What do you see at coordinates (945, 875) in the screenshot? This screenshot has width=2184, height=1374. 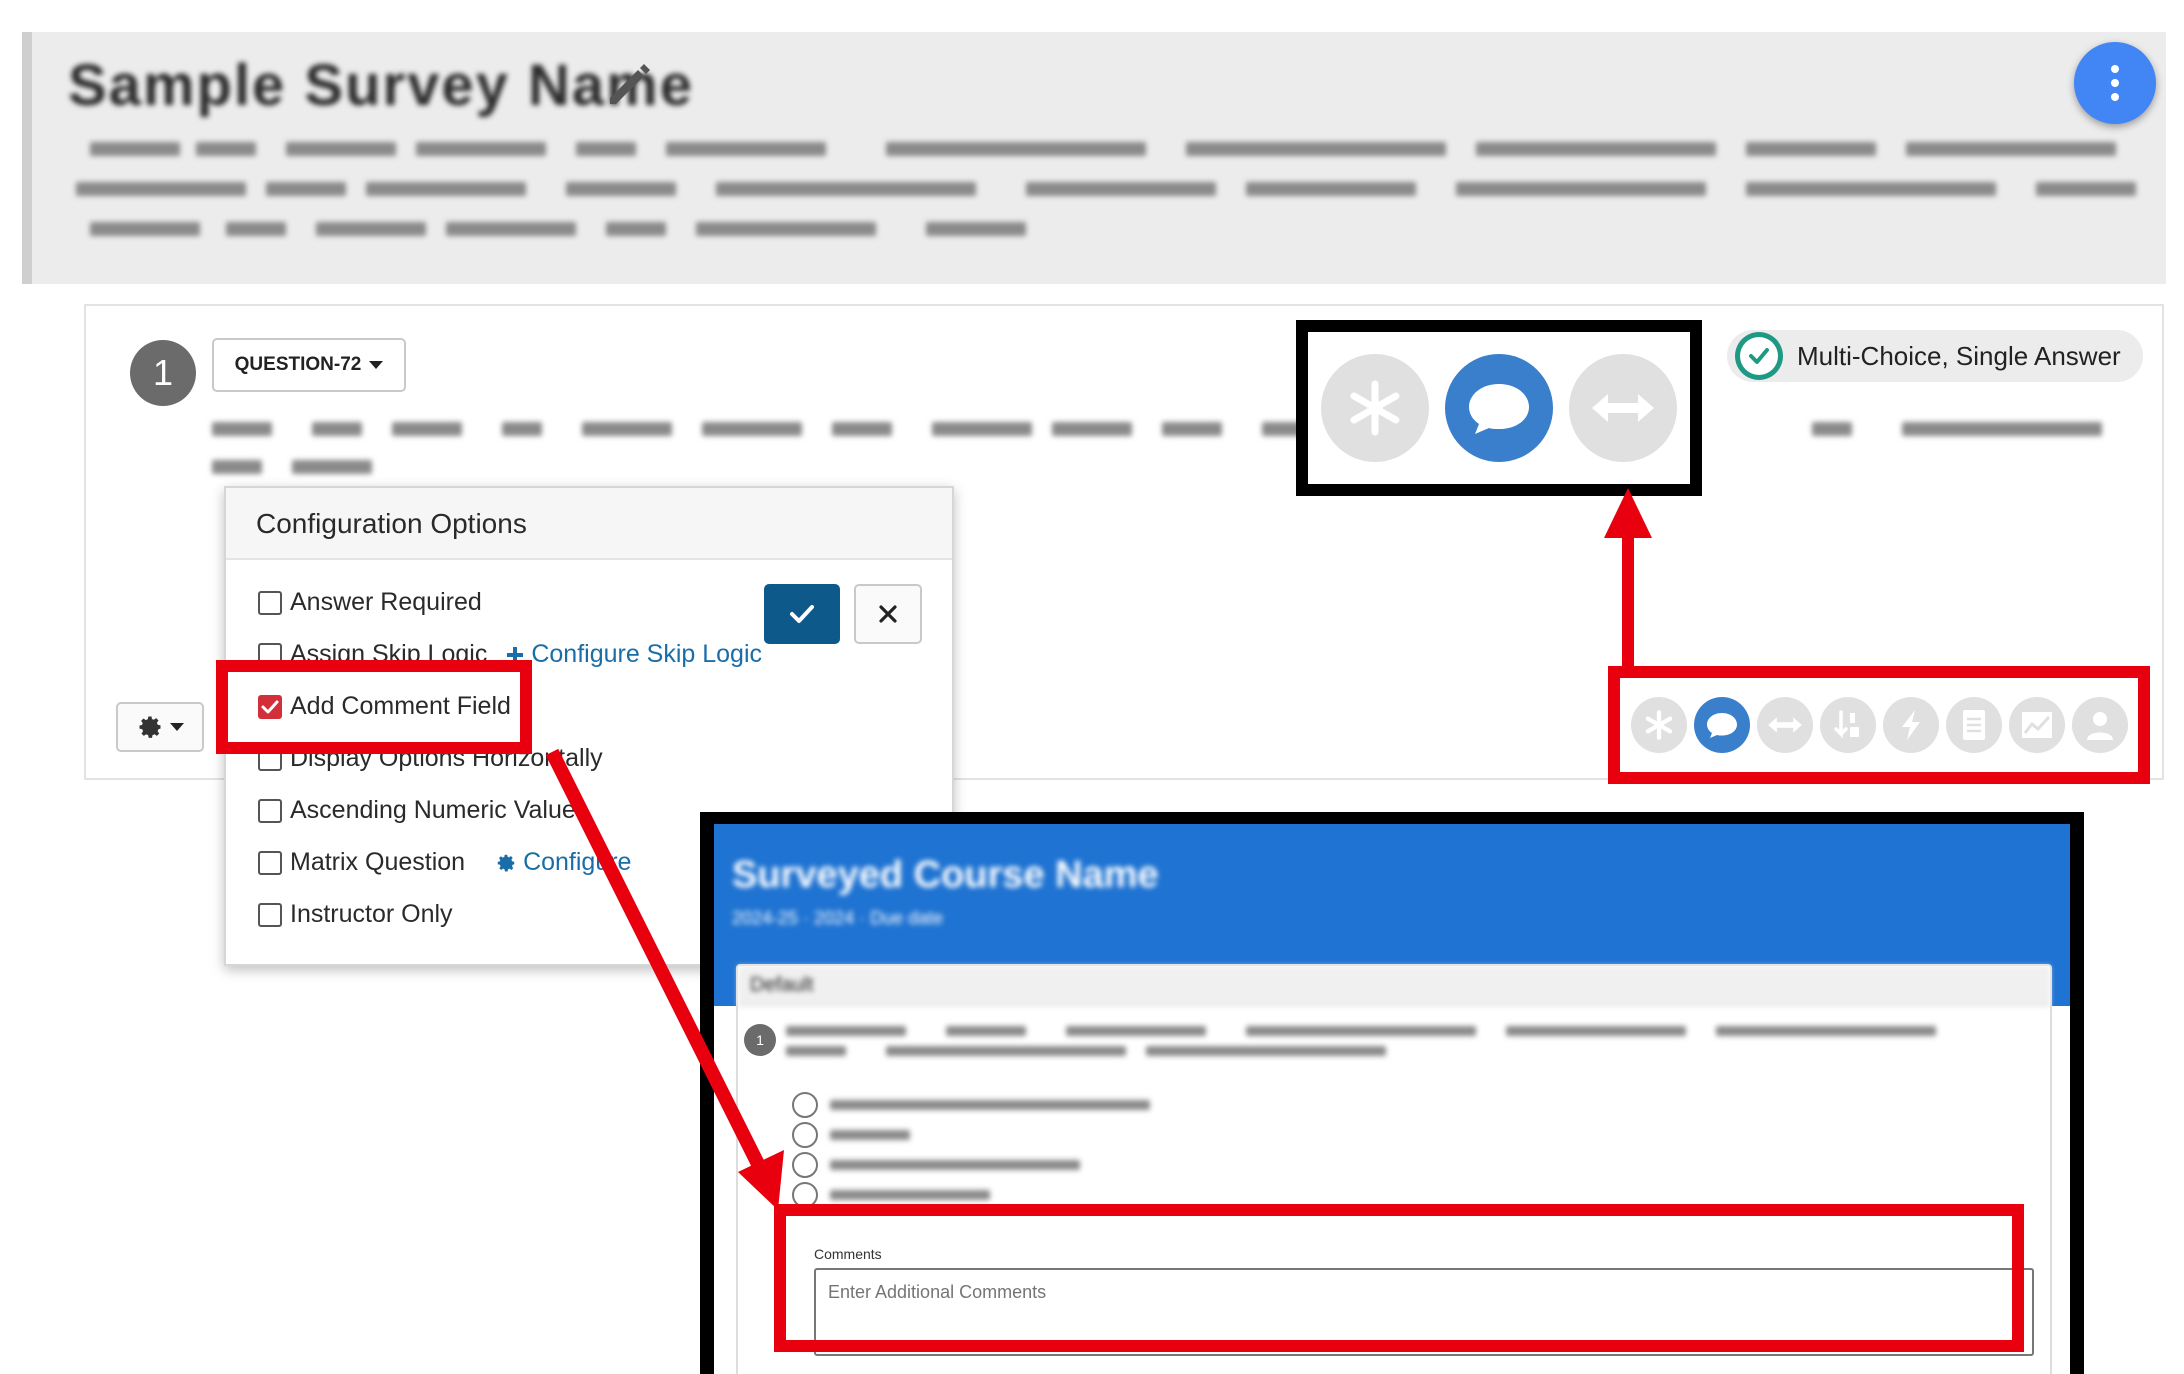 I see `preview-title: Surveyed Course Name` at bounding box center [945, 875].